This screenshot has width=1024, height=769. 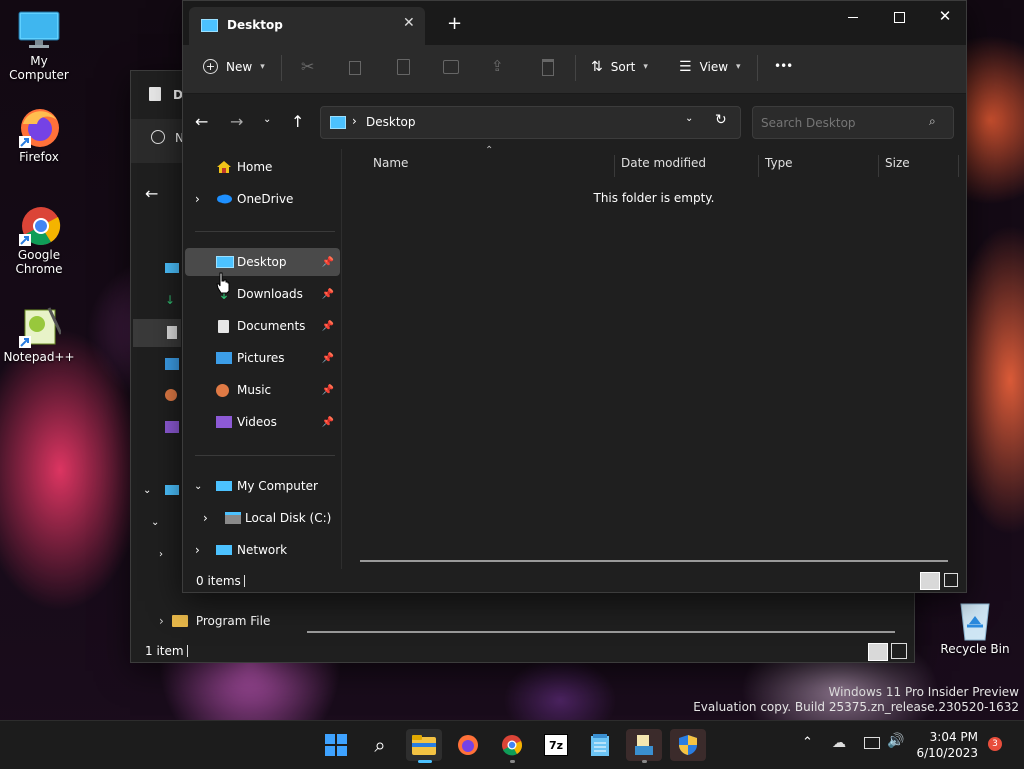 I want to click on nav-item-documents: Documents 📌, so click(x=262, y=326).